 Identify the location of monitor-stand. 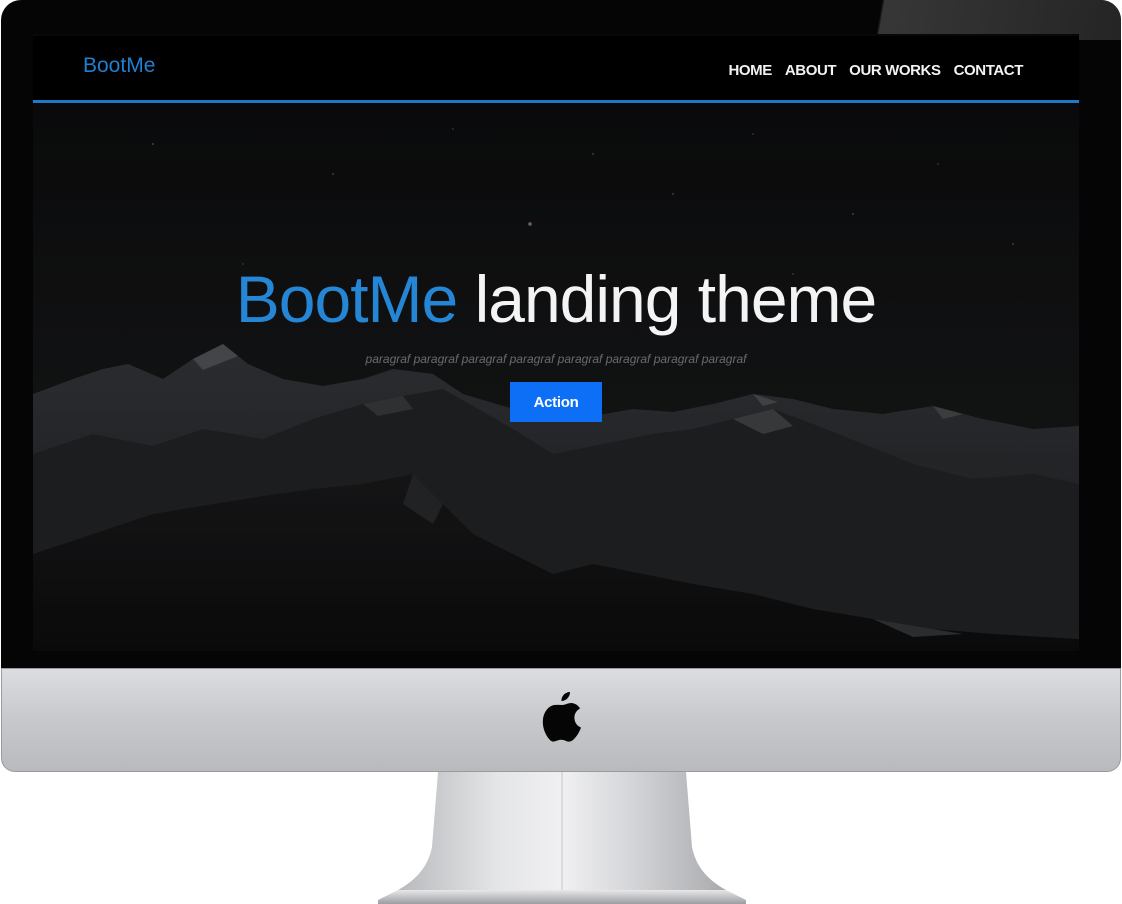
(562, 838).